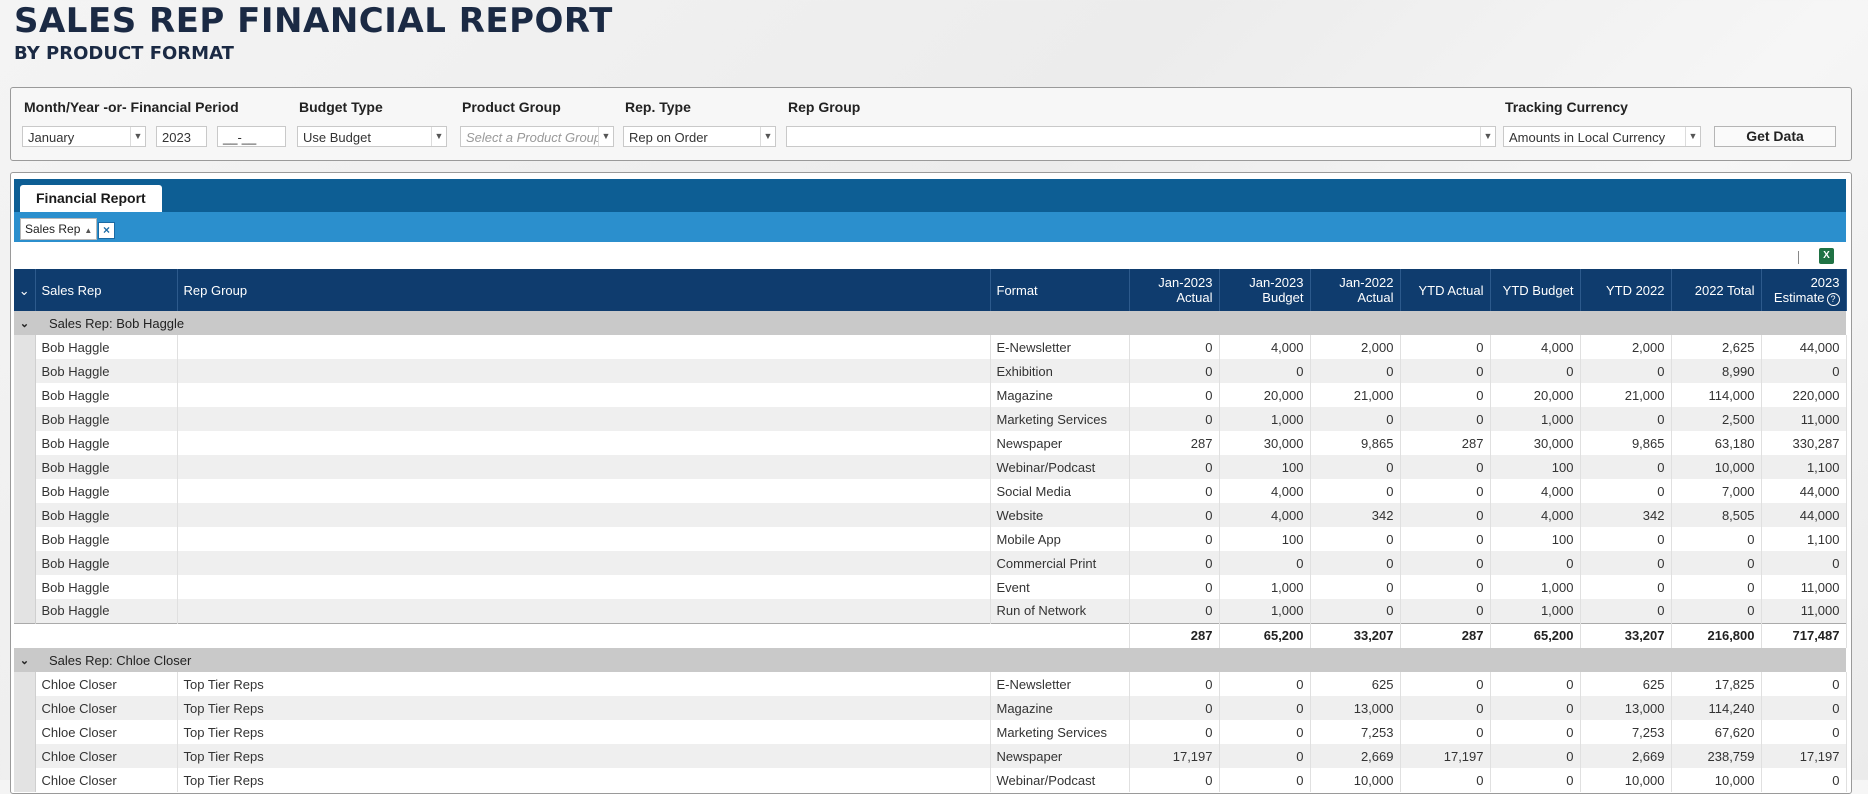 Image resolution: width=1868 pixels, height=794 pixels. Describe the element at coordinates (251, 136) in the screenshot. I see `financial-period-input: __-__` at that location.